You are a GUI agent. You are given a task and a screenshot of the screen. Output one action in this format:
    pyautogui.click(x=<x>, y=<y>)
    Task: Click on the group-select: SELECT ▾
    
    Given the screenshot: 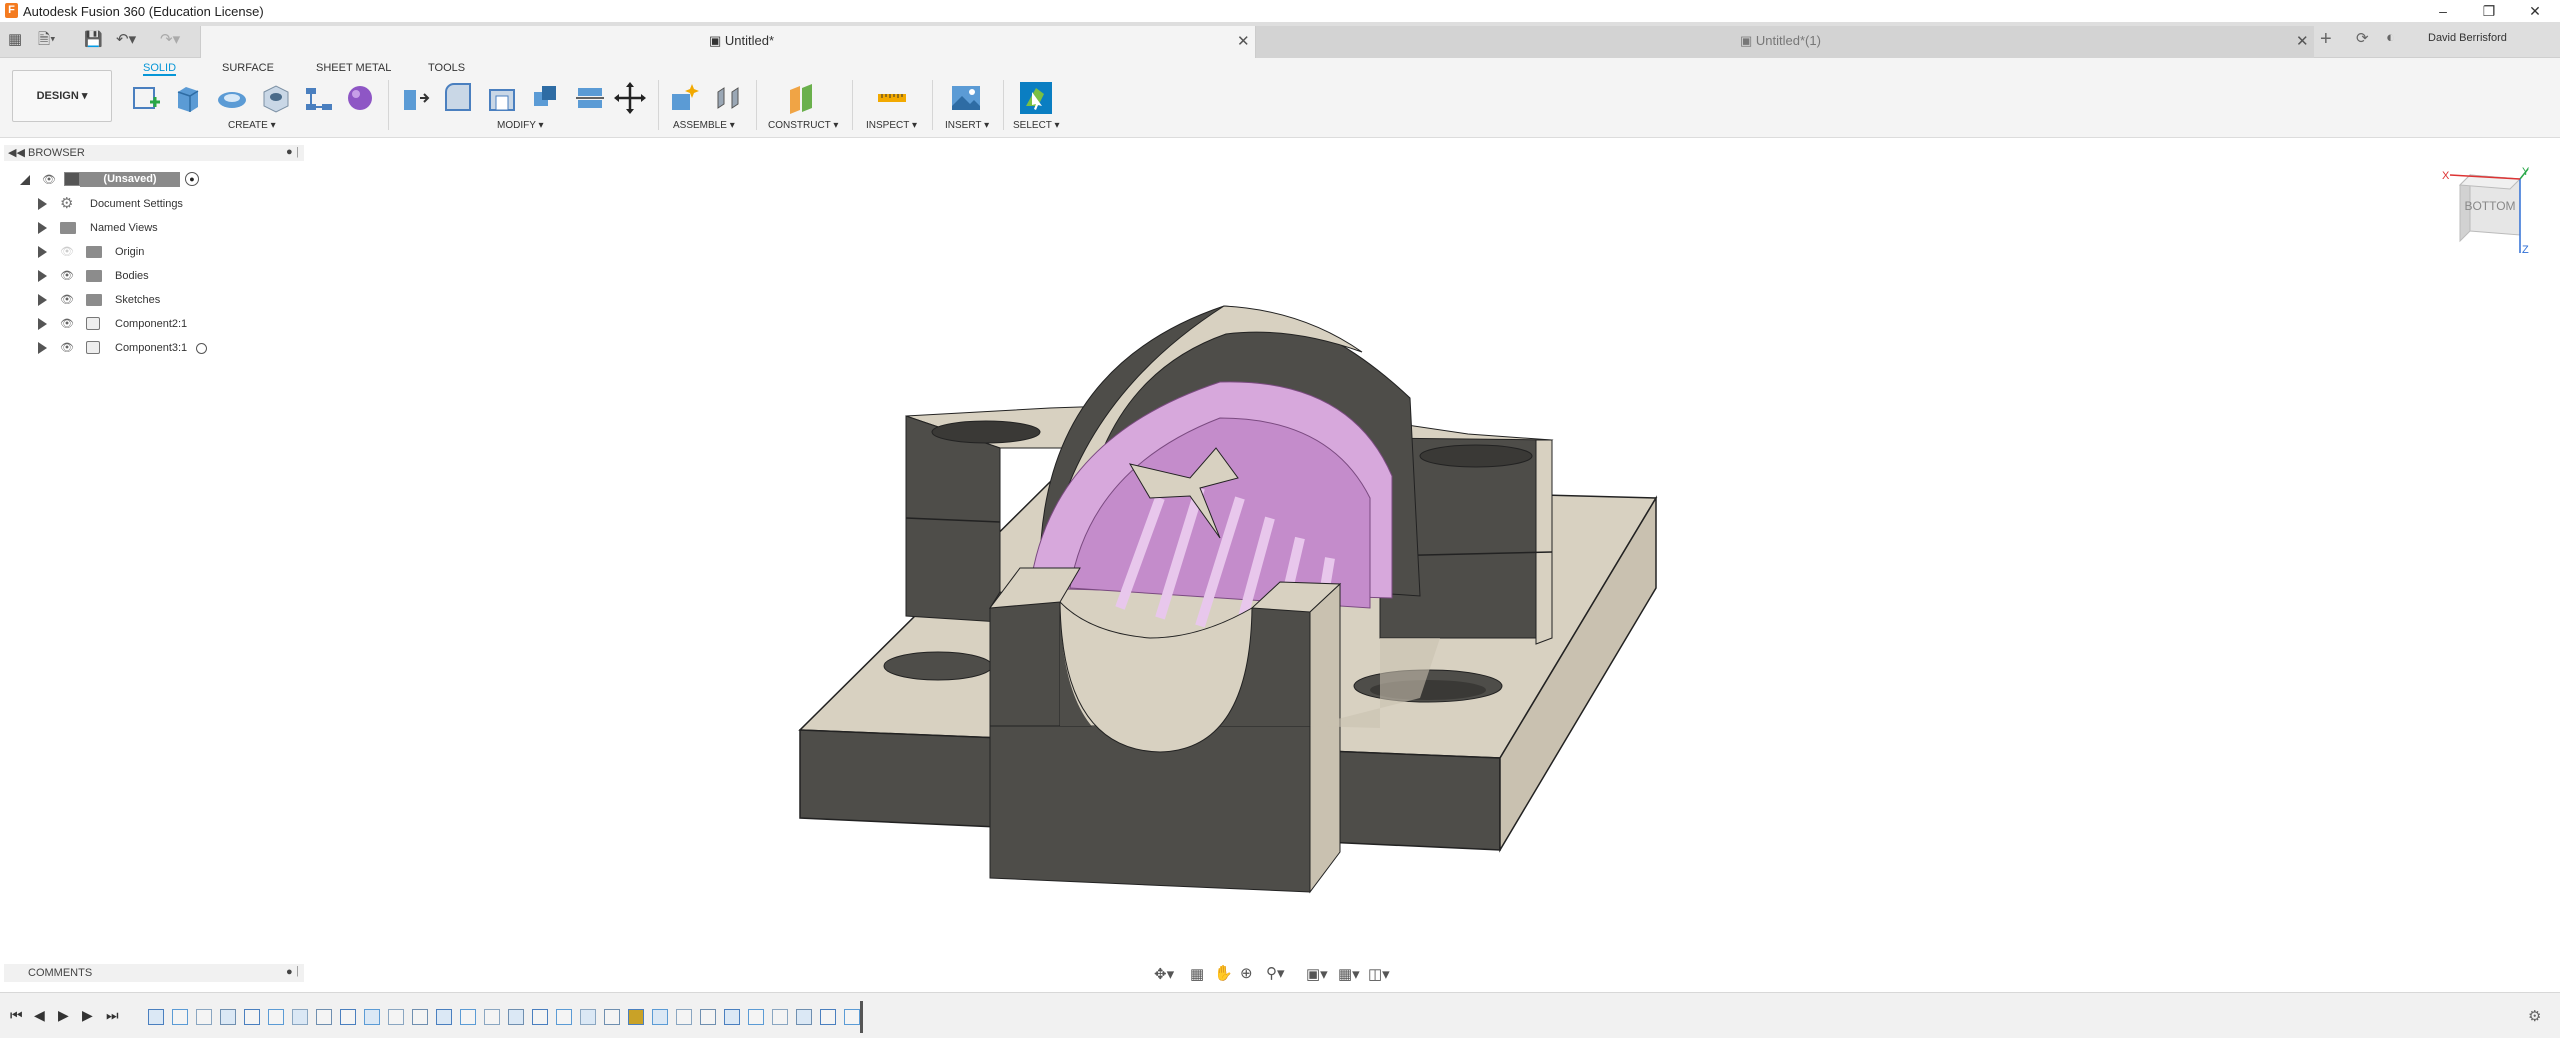 What is the action you would take?
    pyautogui.click(x=1036, y=125)
    